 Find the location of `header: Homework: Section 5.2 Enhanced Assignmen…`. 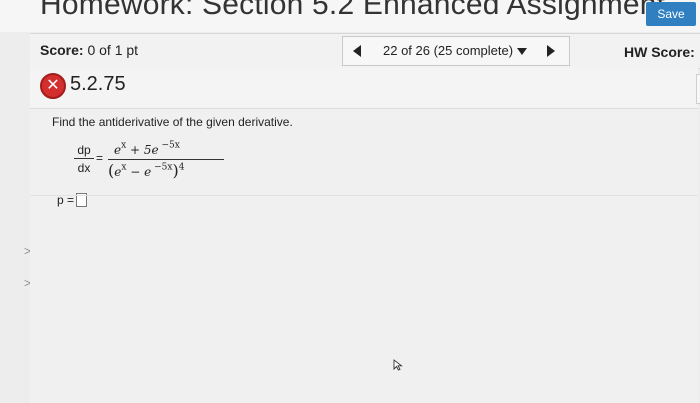

header: Homework: Section 5.2 Enhanced Assignmen… is located at coordinates (350, 16).